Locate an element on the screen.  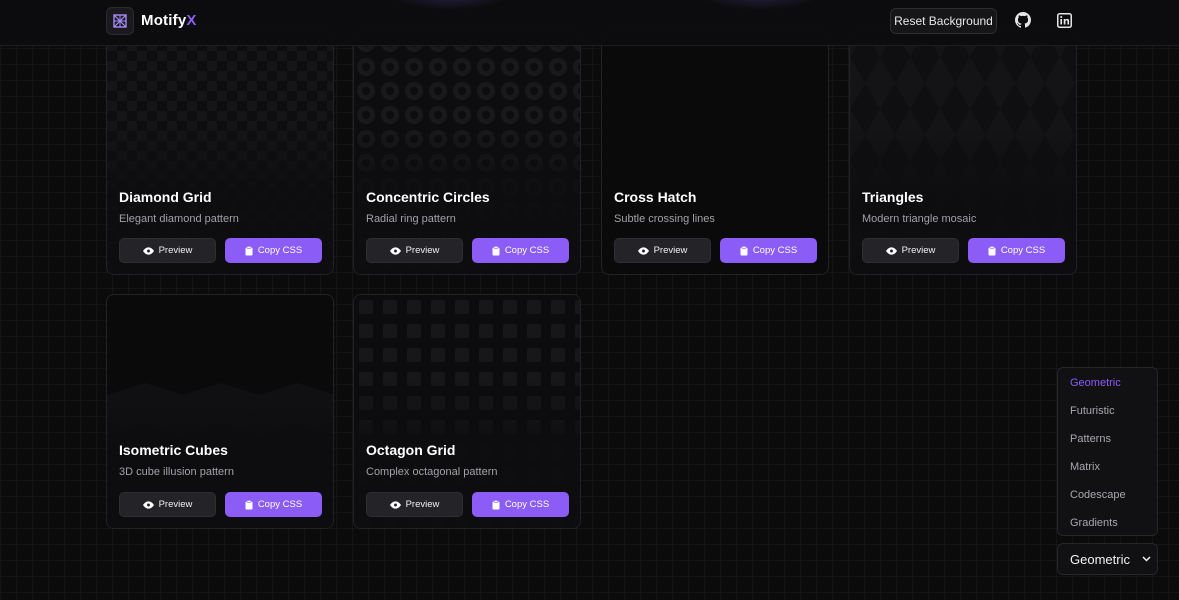
reset-background-button: Reset Background is located at coordinates (943, 21).